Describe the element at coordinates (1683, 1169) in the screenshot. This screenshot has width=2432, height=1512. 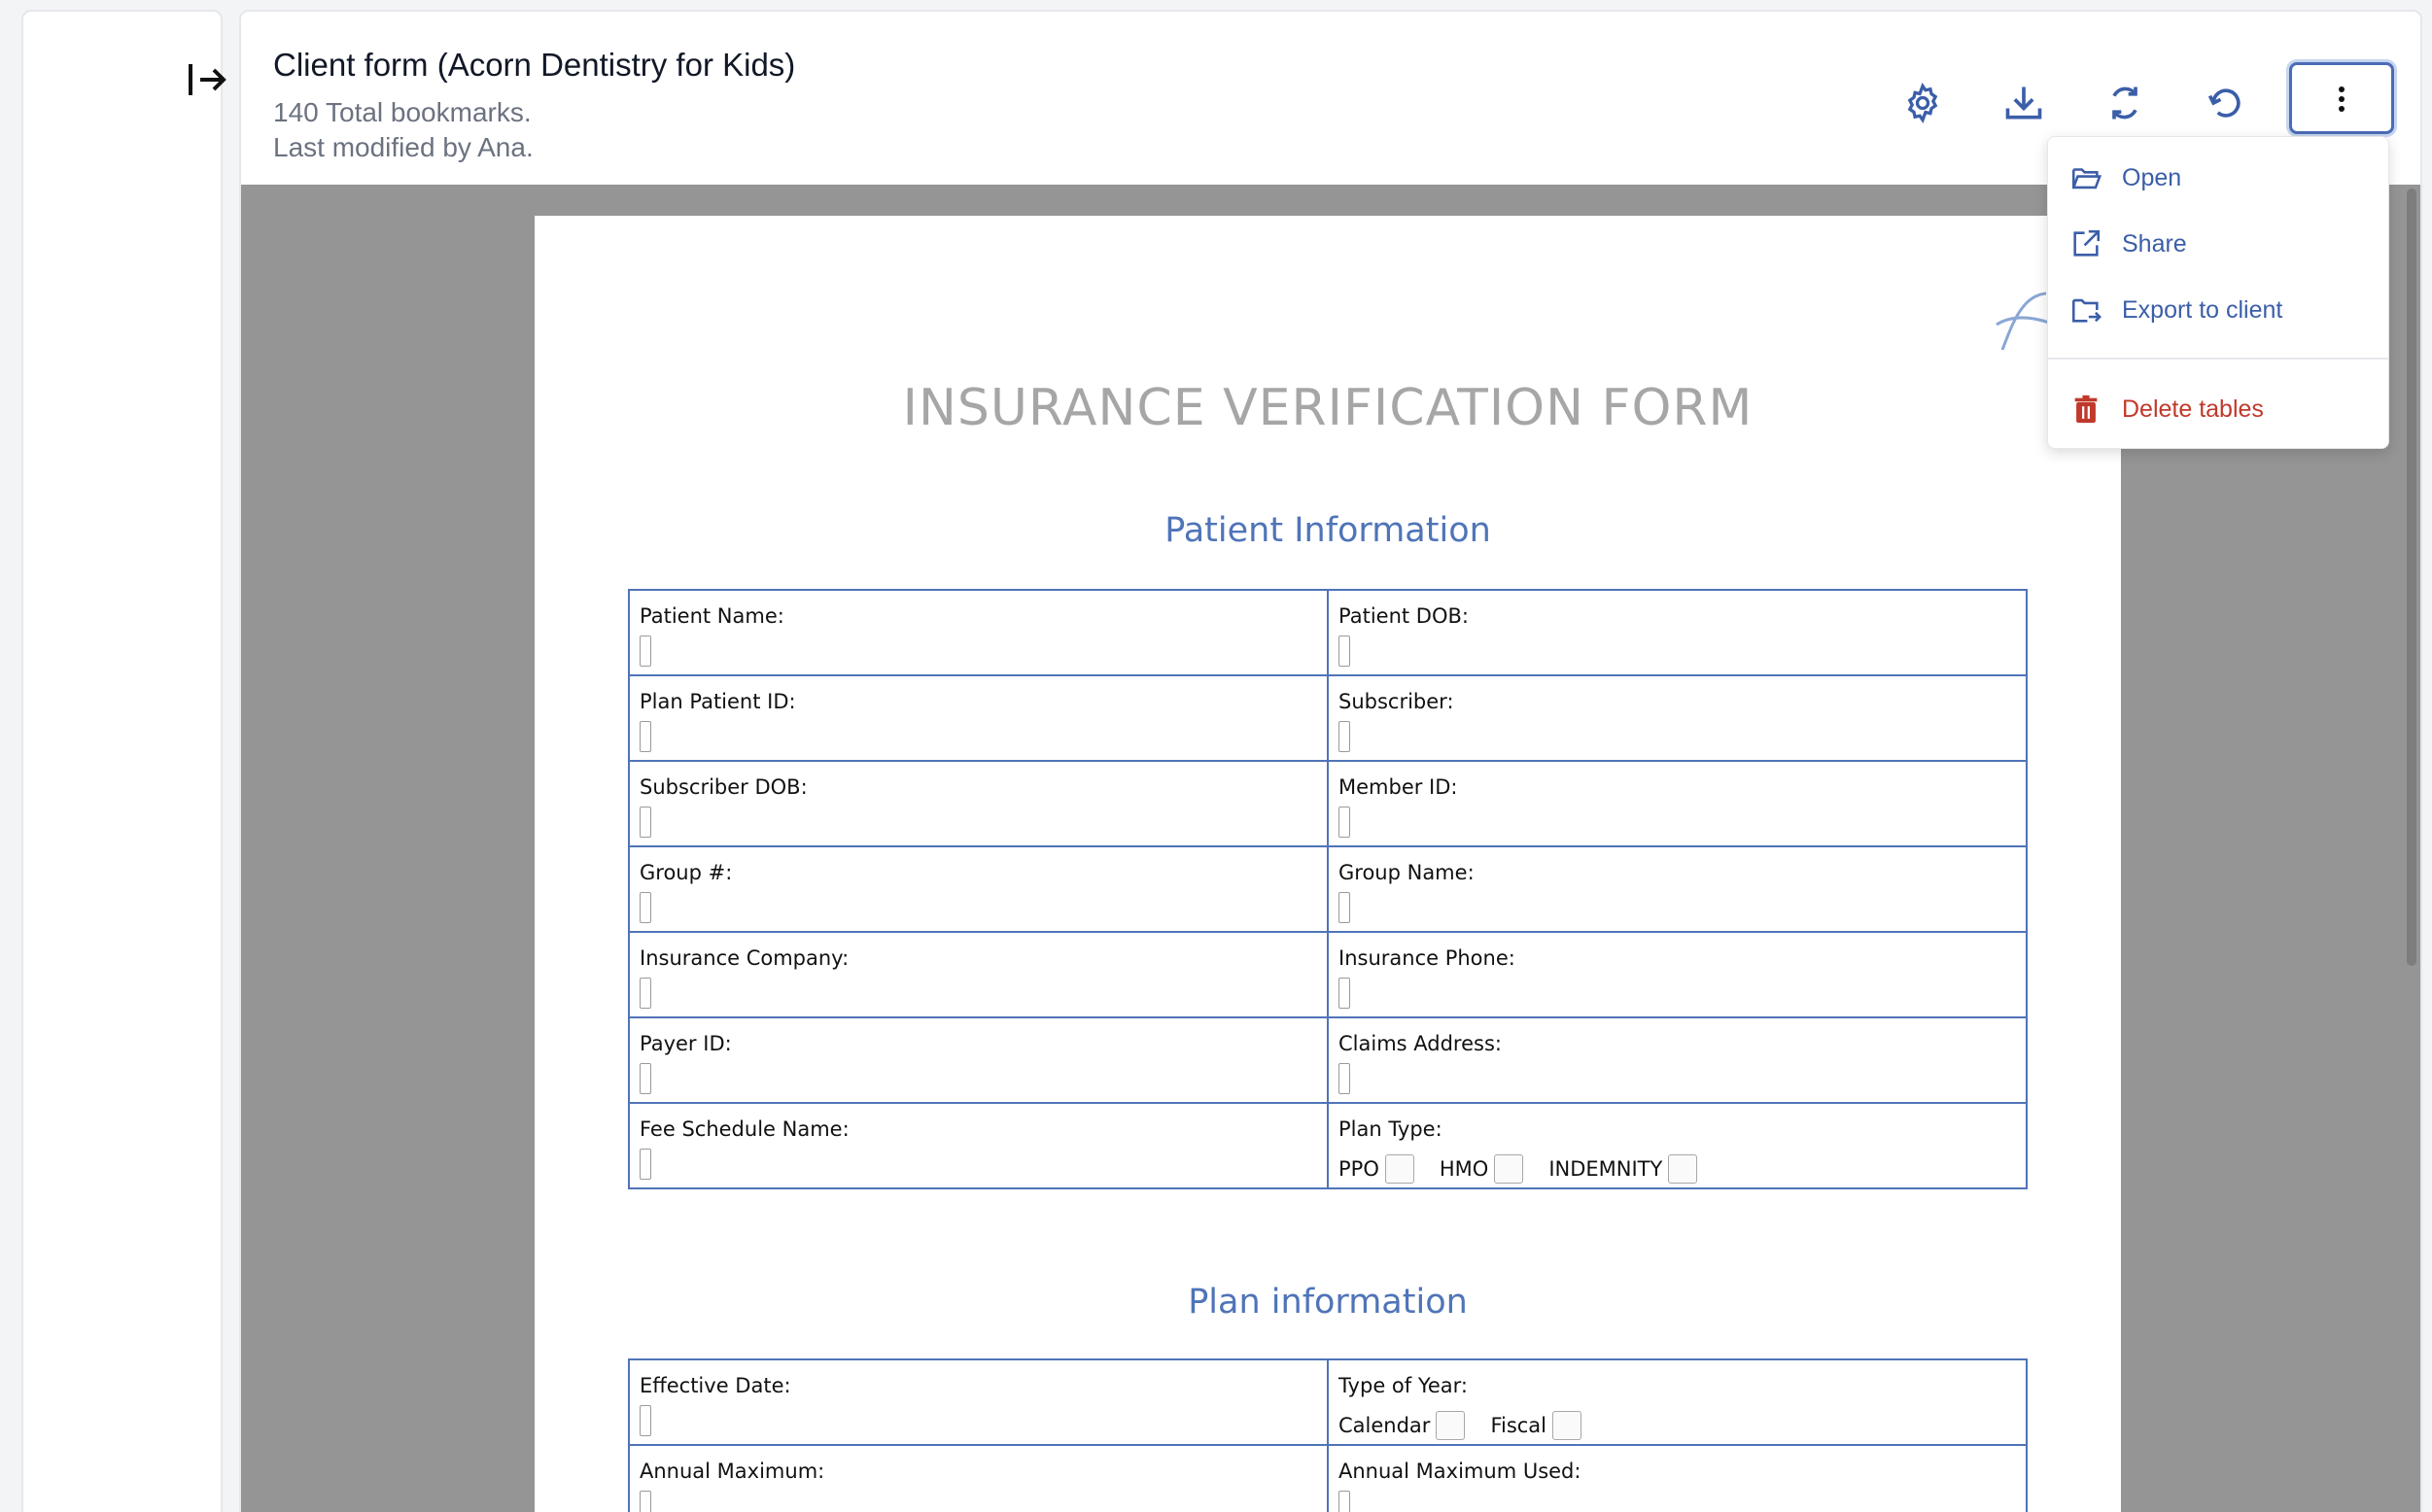
I see `indemnity-checkbox` at that location.